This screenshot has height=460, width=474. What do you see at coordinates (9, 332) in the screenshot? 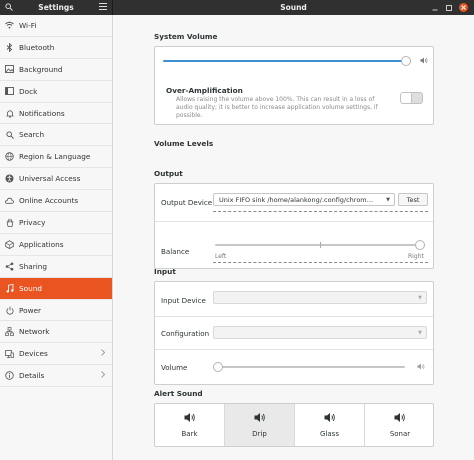
I see `network-icon` at bounding box center [9, 332].